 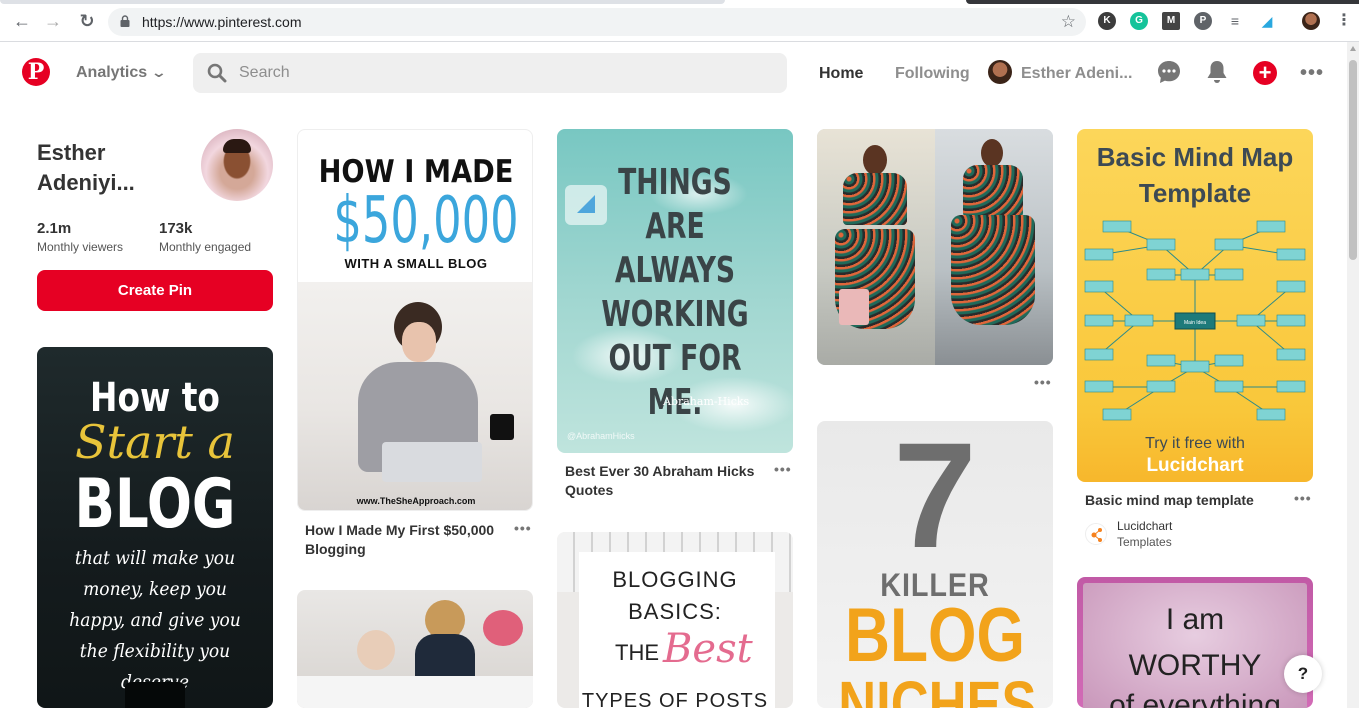 I want to click on pin-text-line: NICHES, so click(x=937, y=688).